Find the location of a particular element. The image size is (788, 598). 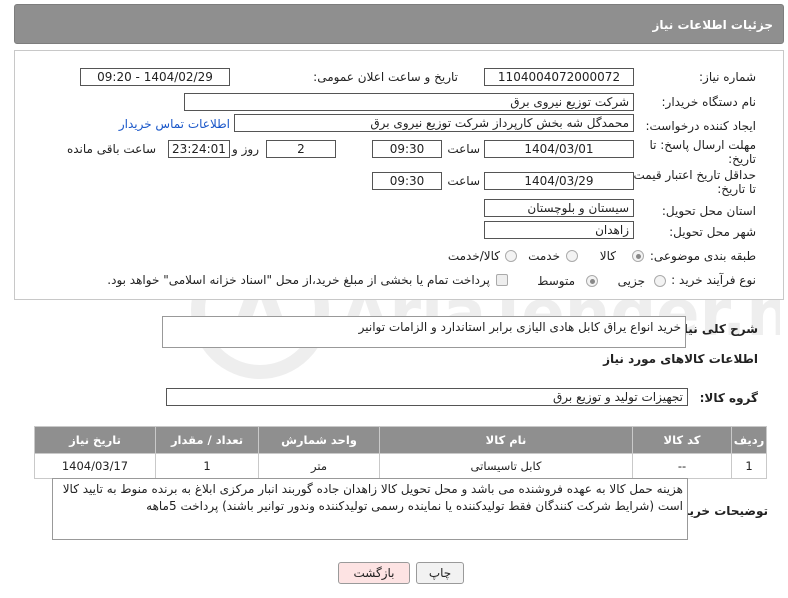

process-option-minor: جزیی is located at coordinates (631, 281).